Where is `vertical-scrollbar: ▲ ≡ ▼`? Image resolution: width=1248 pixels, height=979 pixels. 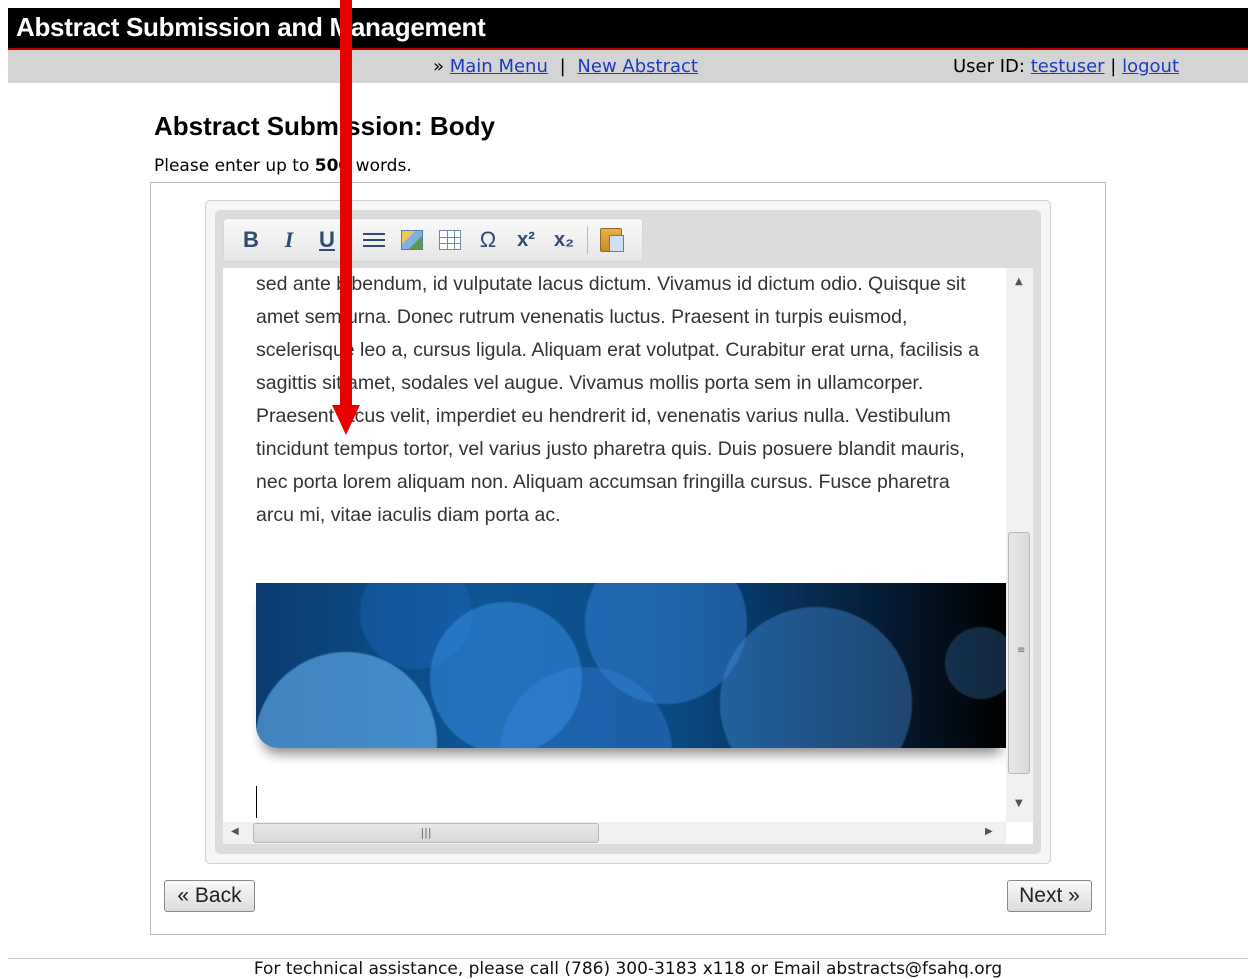 vertical-scrollbar: ▲ ≡ ▼ is located at coordinates (1019, 545).